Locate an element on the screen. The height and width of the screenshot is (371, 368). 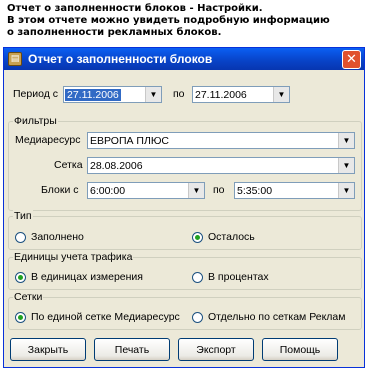
blocks-to-select: 5:35:00 ▼ is located at coordinates (294, 190).